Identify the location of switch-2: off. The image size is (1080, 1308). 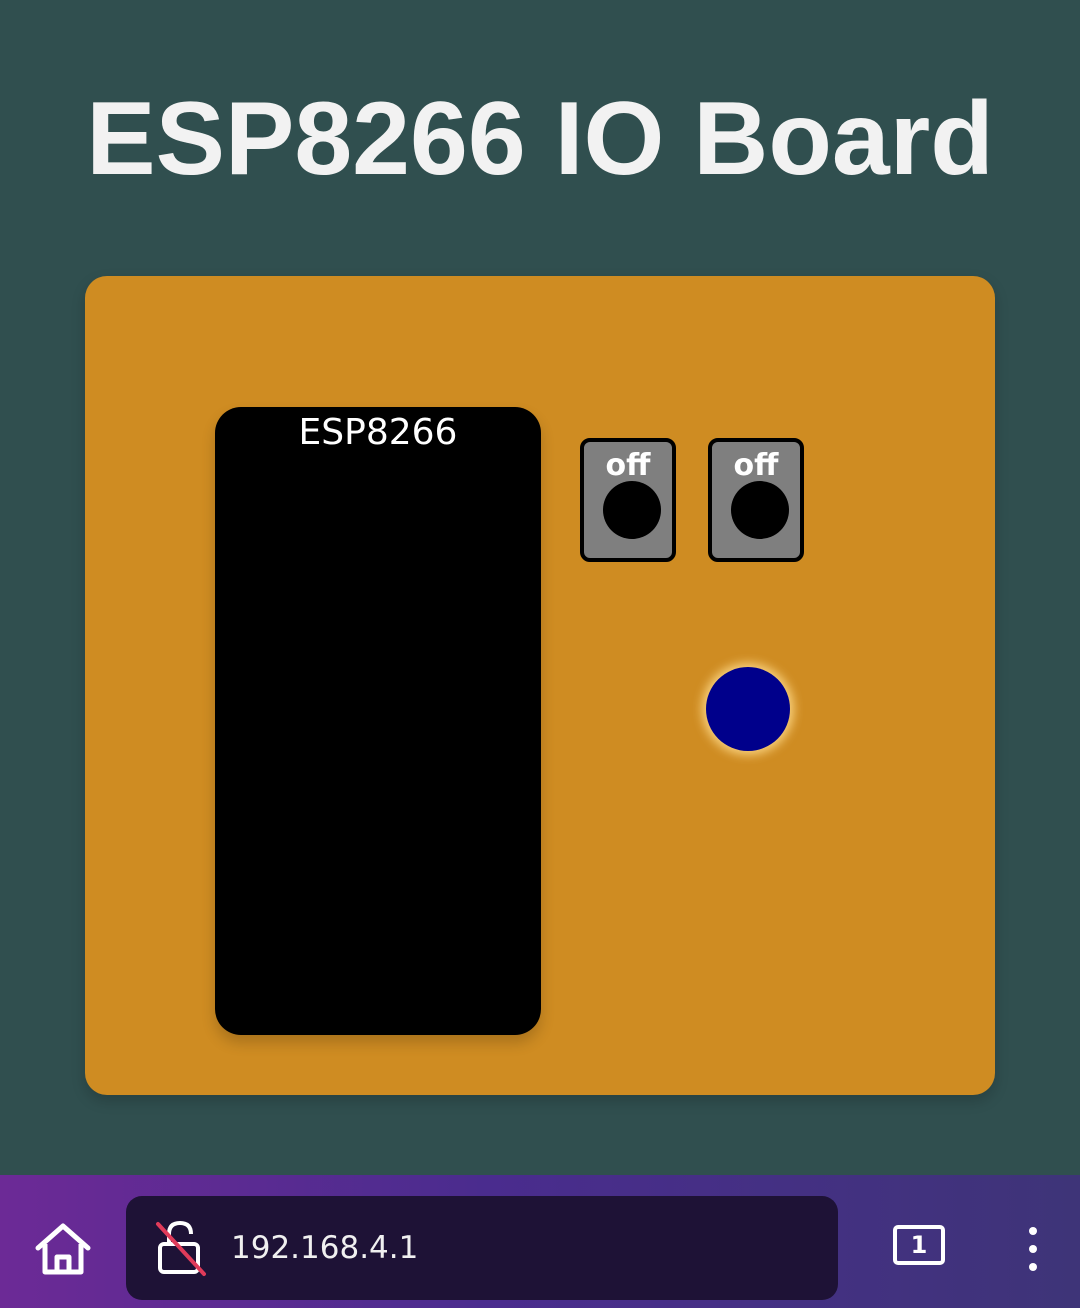
(756, 500).